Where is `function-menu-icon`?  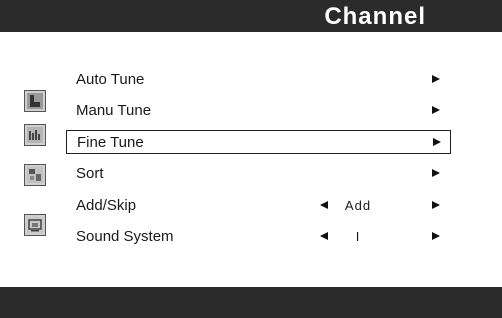
function-menu-icon is located at coordinates (35, 225).